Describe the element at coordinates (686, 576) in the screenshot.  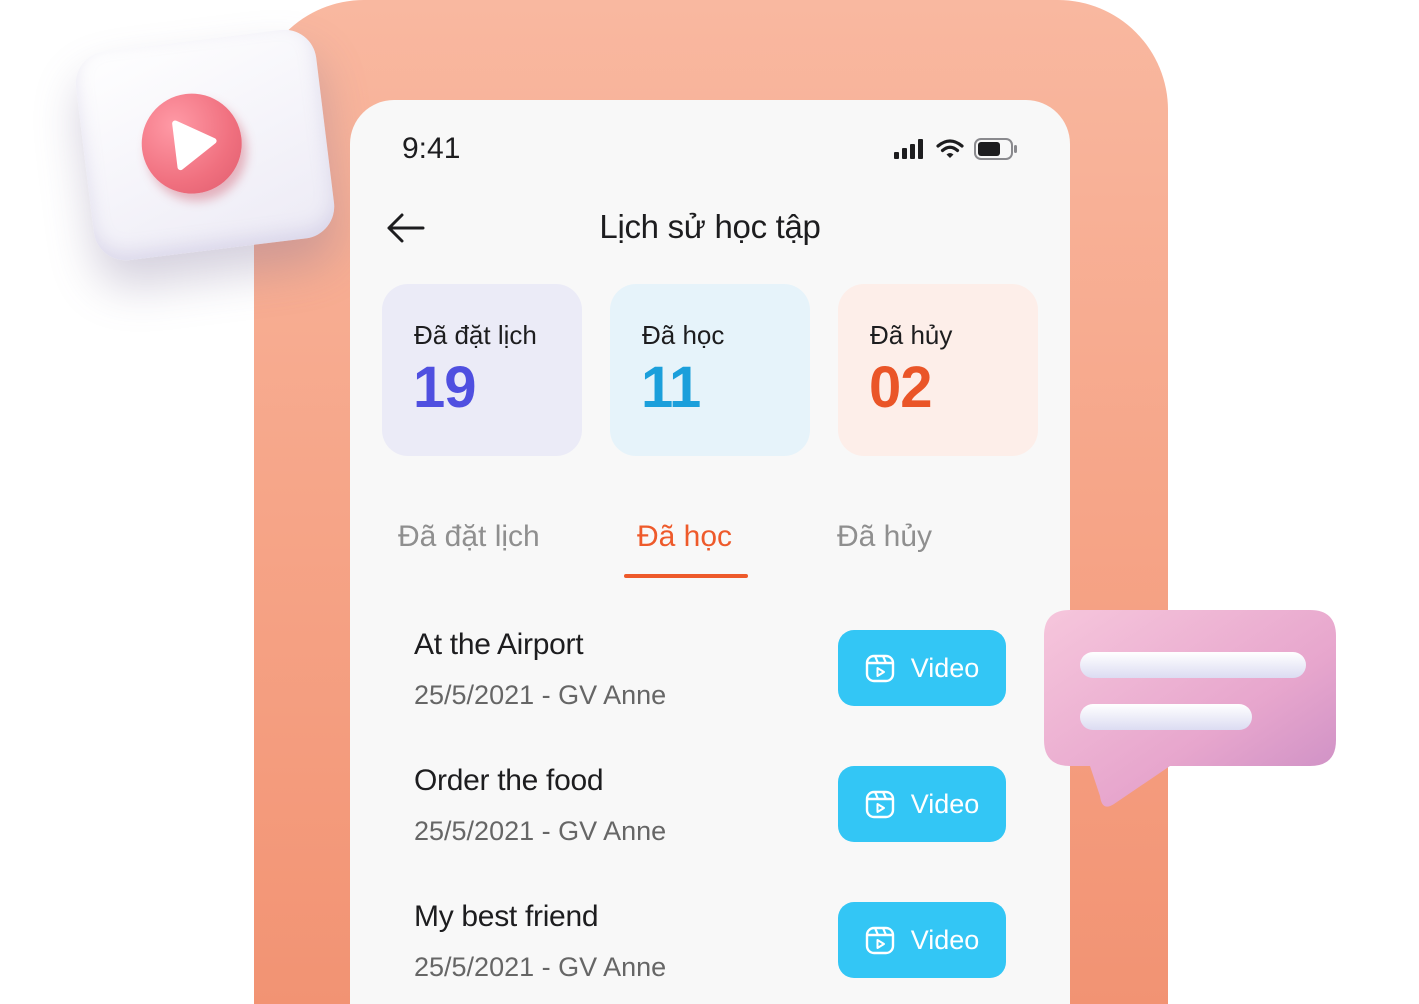
I see `active-tab-indicator` at that location.